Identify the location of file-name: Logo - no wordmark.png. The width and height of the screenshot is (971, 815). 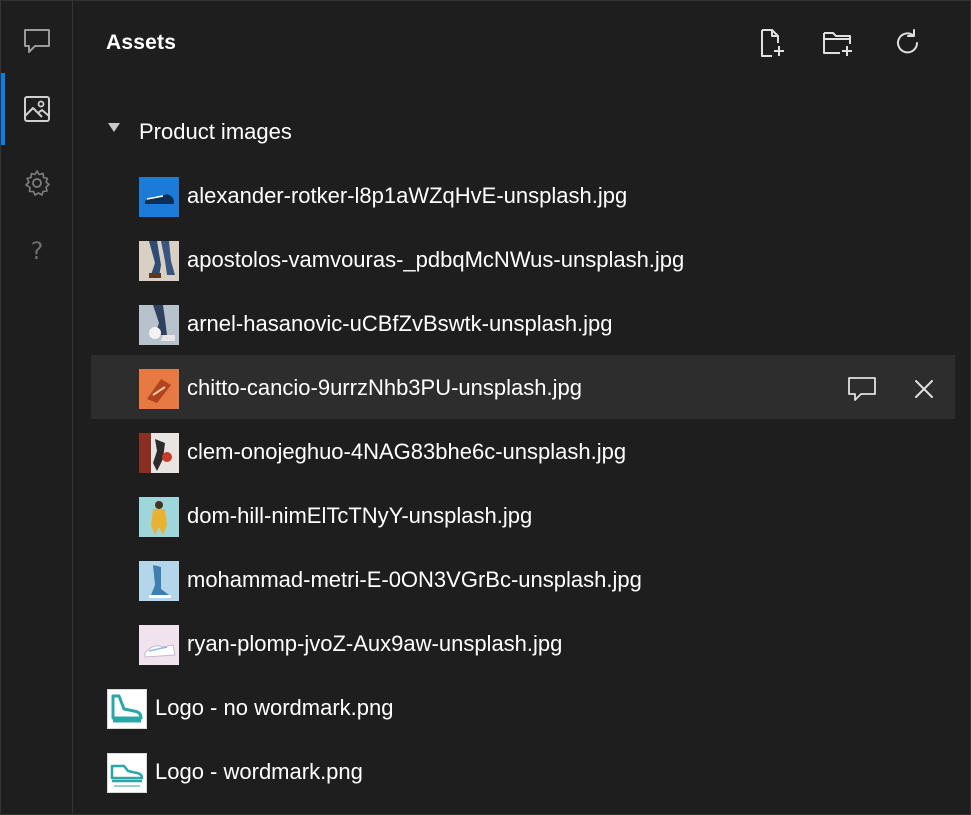
(274, 707).